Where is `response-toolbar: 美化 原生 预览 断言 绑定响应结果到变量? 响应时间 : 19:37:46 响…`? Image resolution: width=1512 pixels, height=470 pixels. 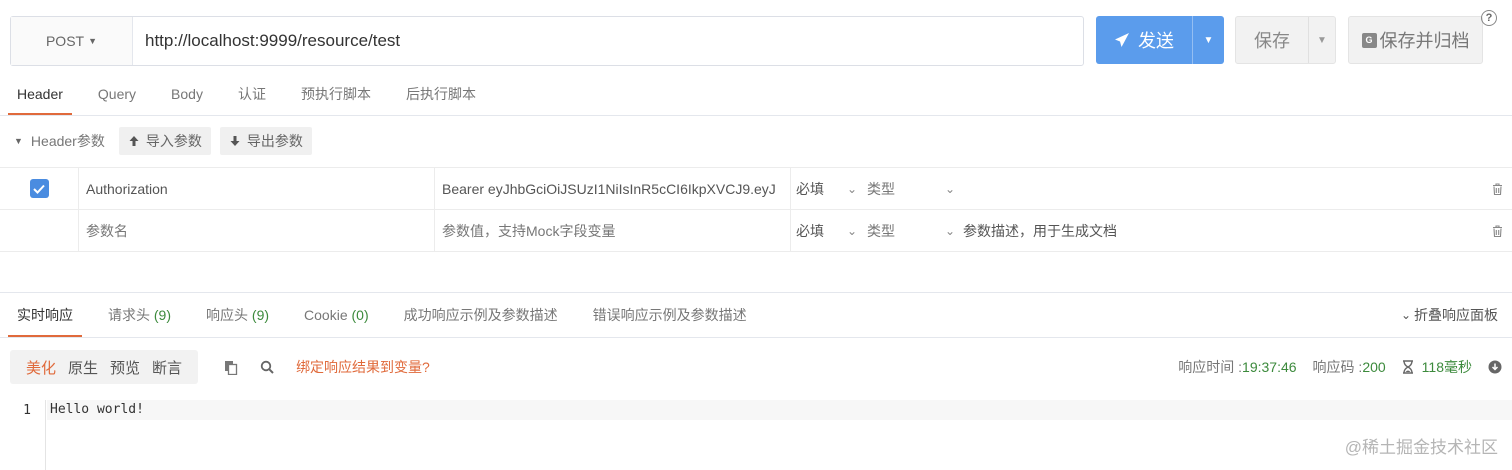 response-toolbar: 美化 原生 预览 断言 绑定响应结果到变量? 响应时间 : 19:37:46 响… is located at coordinates (756, 367).